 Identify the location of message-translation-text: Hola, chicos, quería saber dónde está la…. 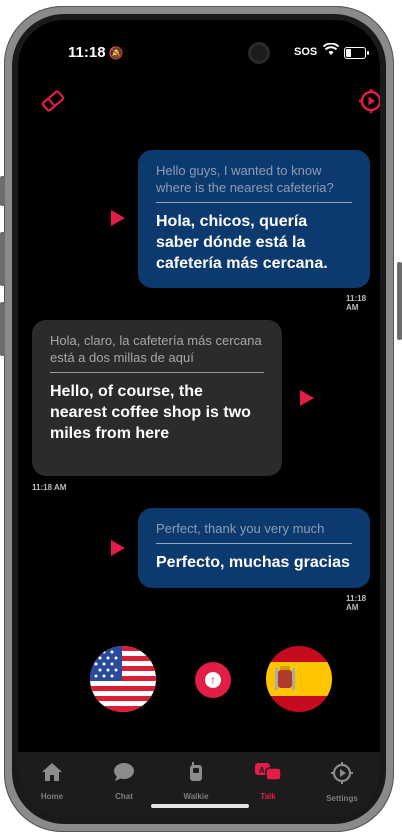
(242, 242).